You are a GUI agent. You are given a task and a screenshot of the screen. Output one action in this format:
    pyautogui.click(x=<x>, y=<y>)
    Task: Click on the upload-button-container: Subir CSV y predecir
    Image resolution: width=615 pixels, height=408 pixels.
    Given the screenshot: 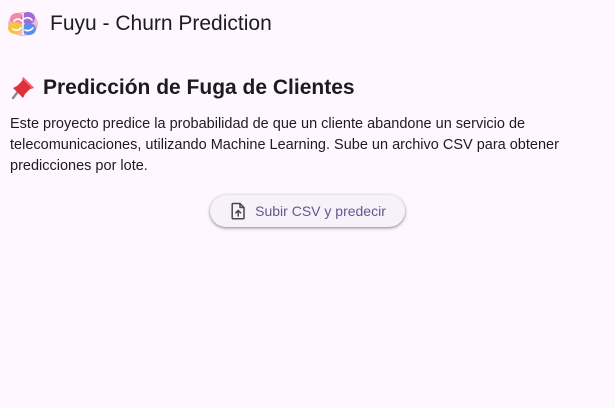 What is the action you would take?
    pyautogui.click(x=307, y=211)
    